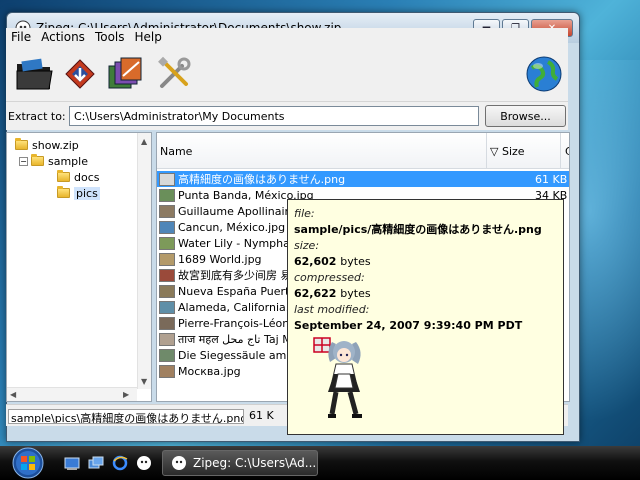 This screenshot has width=640, height=480. Describe the element at coordinates (363, 151) in the screenshot. I see `list-header: Name ▽ Size C` at that location.